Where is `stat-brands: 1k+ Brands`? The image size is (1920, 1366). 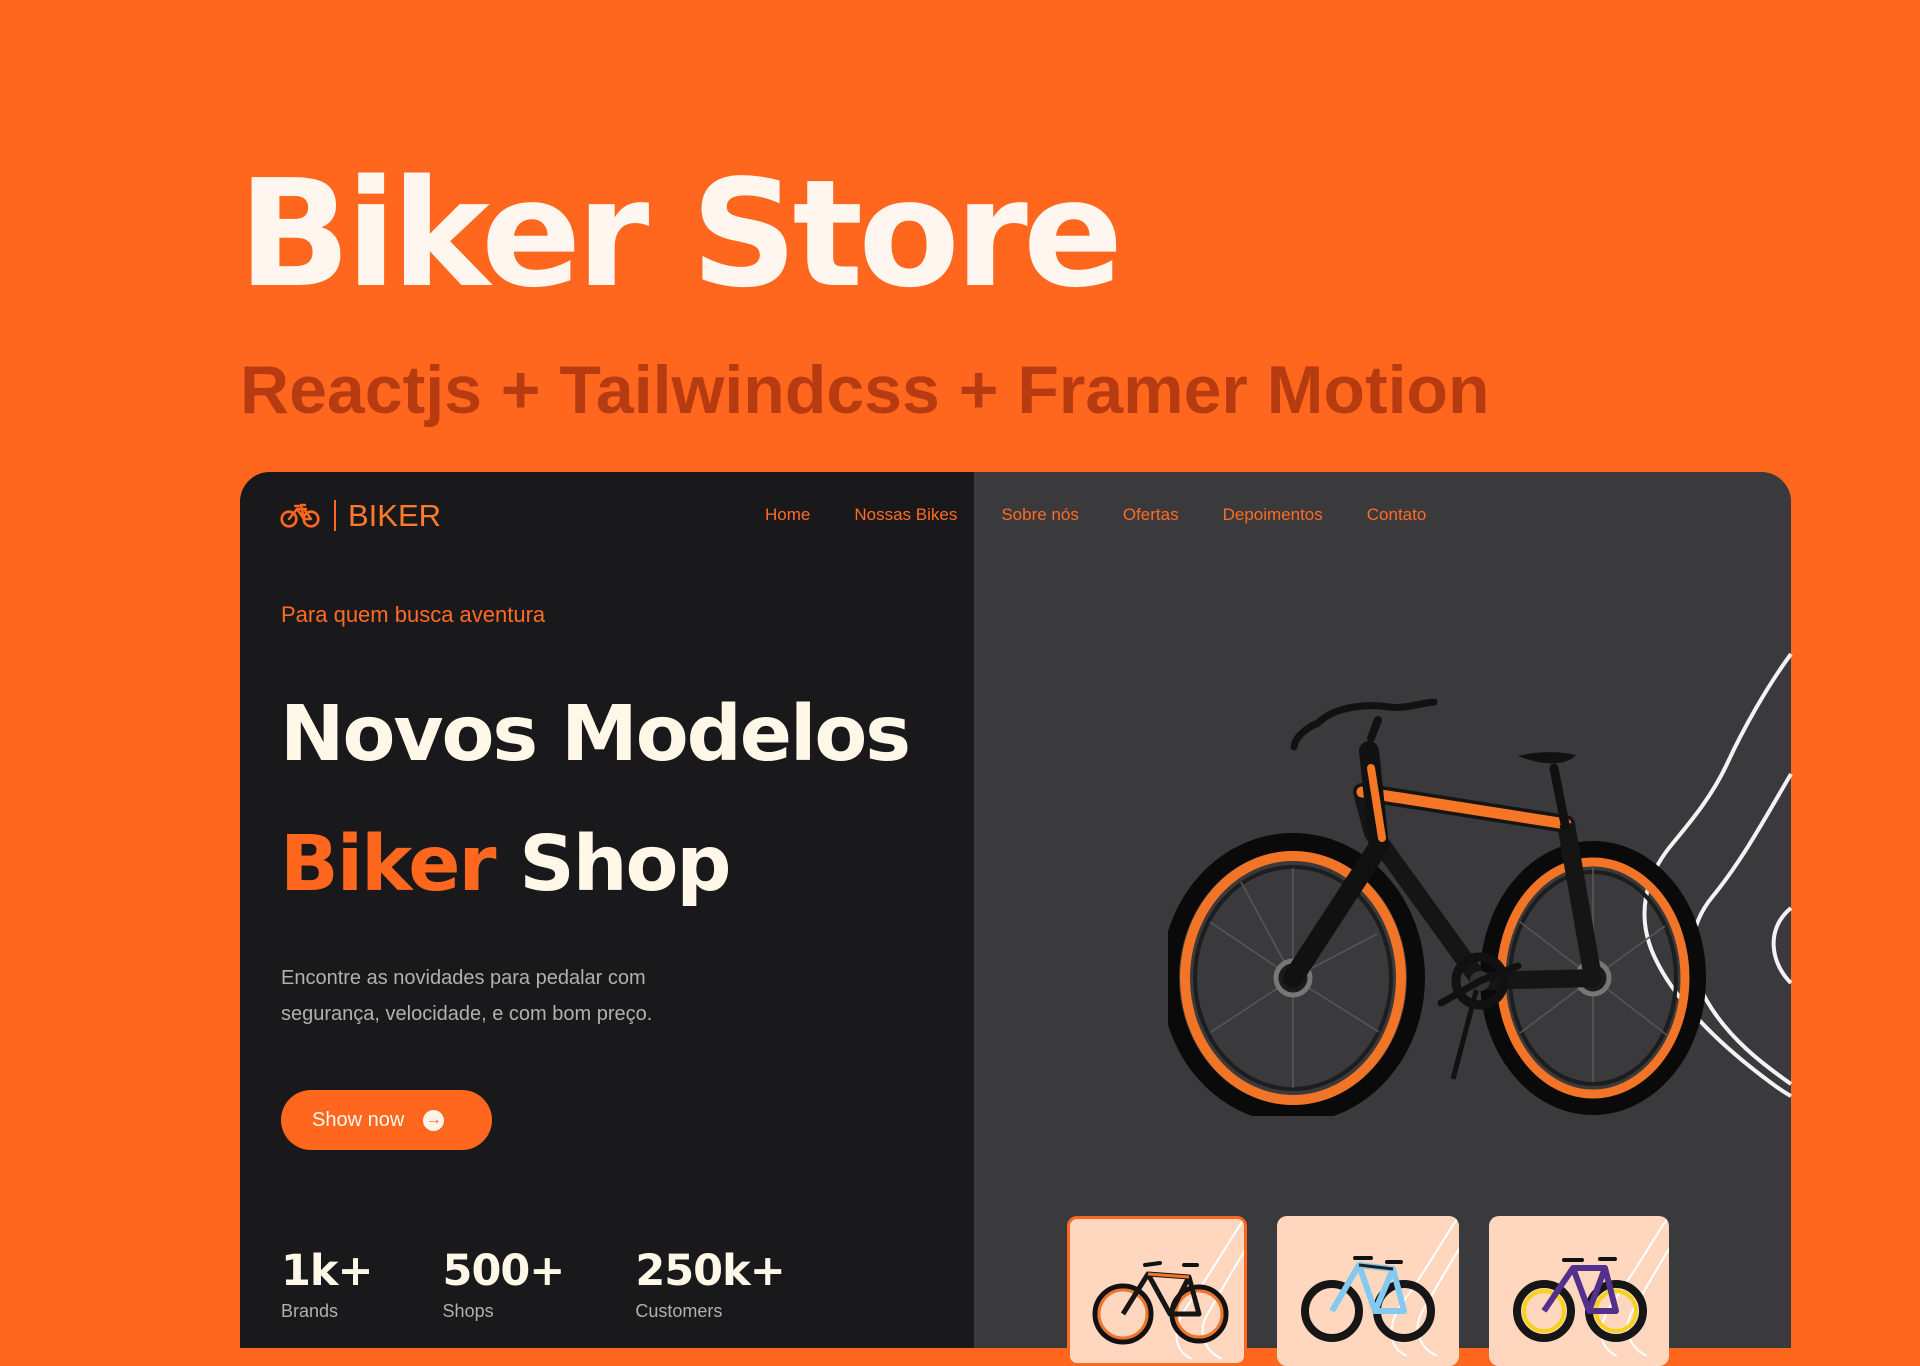
stat-brands: 1k+ Brands is located at coordinates (327, 1283).